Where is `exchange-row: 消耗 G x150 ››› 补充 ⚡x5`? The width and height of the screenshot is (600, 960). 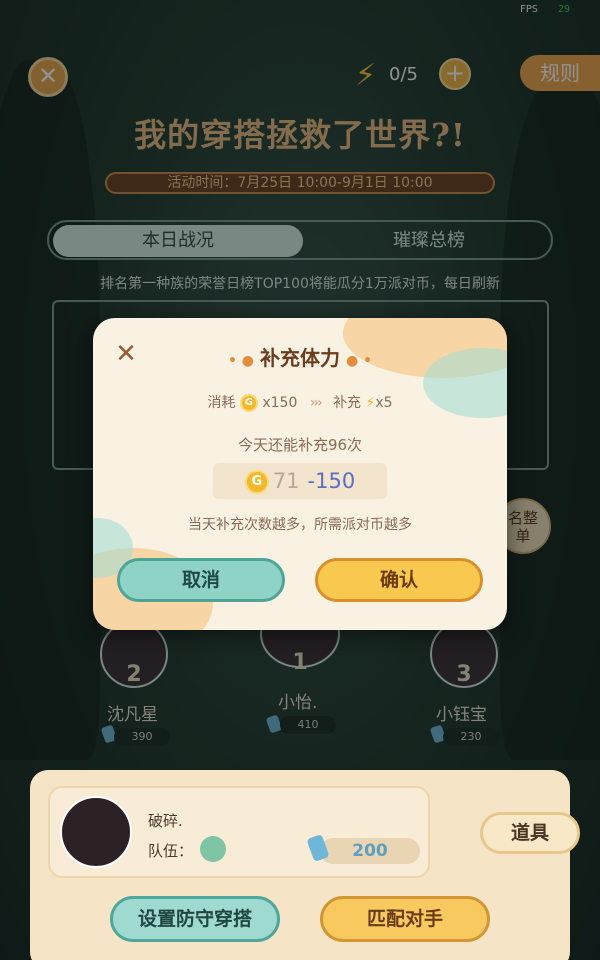
exchange-row: 消耗 G x150 ››› 补充 ⚡x5 is located at coordinates (300, 403).